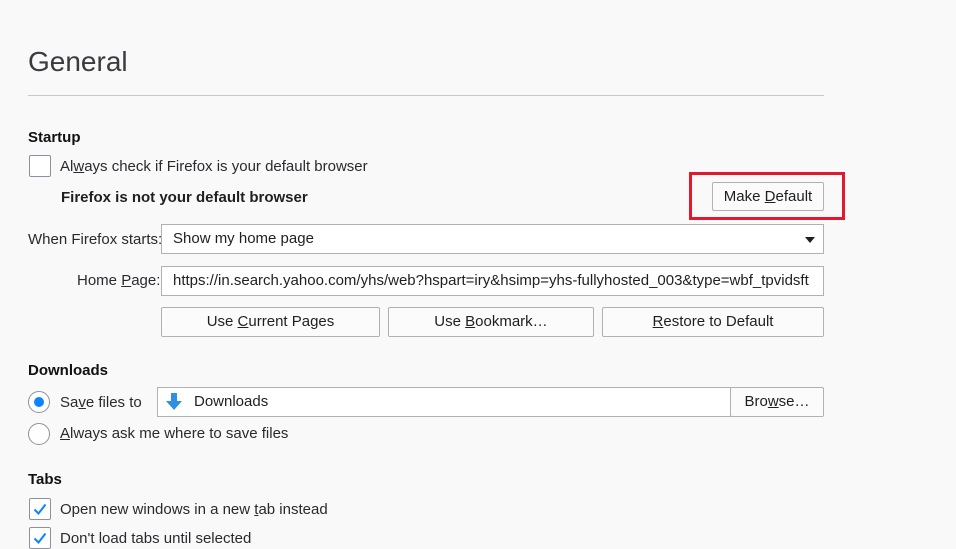  I want to click on use-current-pages-button: Use Current Pages, so click(270, 322).